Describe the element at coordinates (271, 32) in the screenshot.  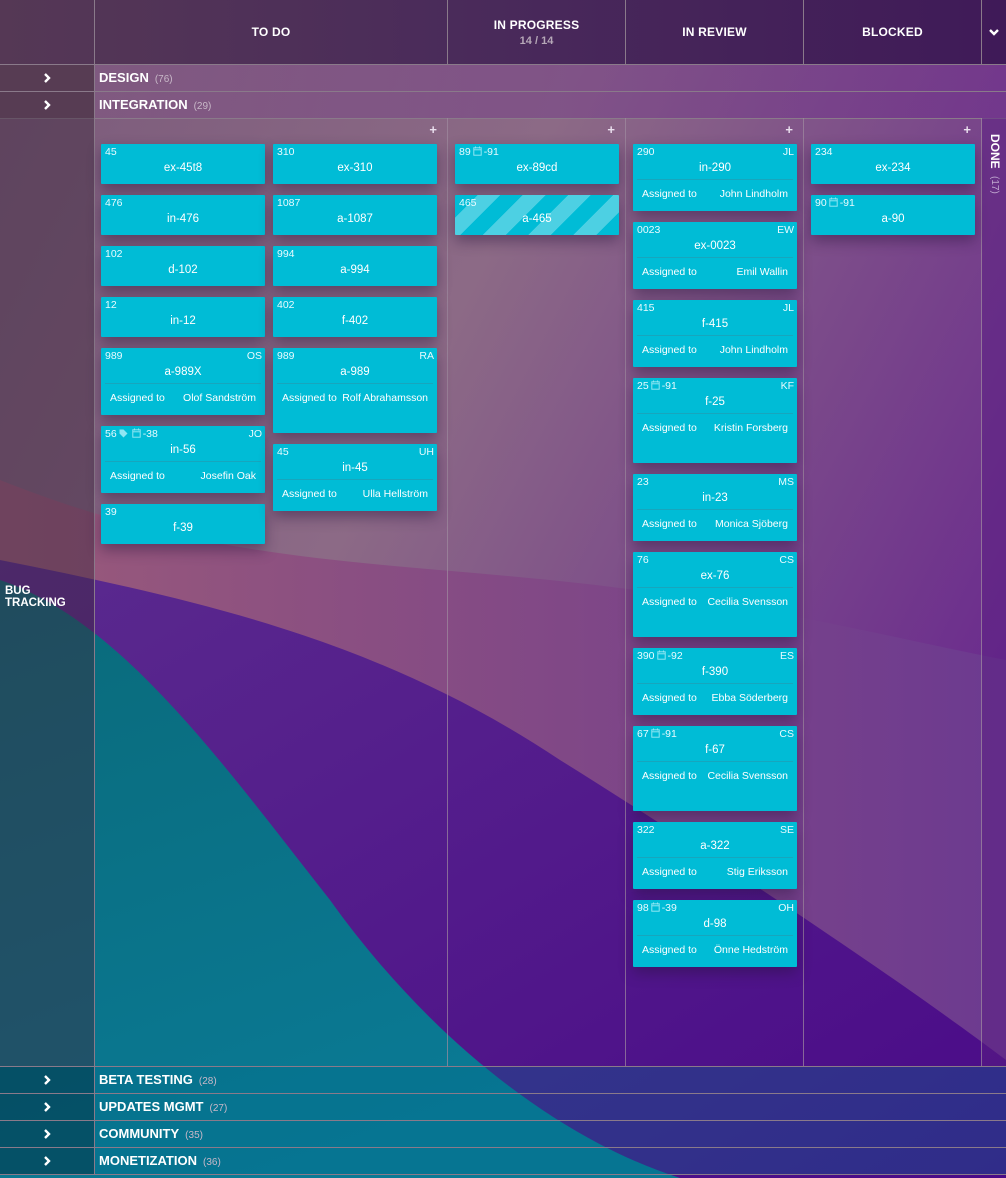
I see `column-header-todo: TO DO` at that location.